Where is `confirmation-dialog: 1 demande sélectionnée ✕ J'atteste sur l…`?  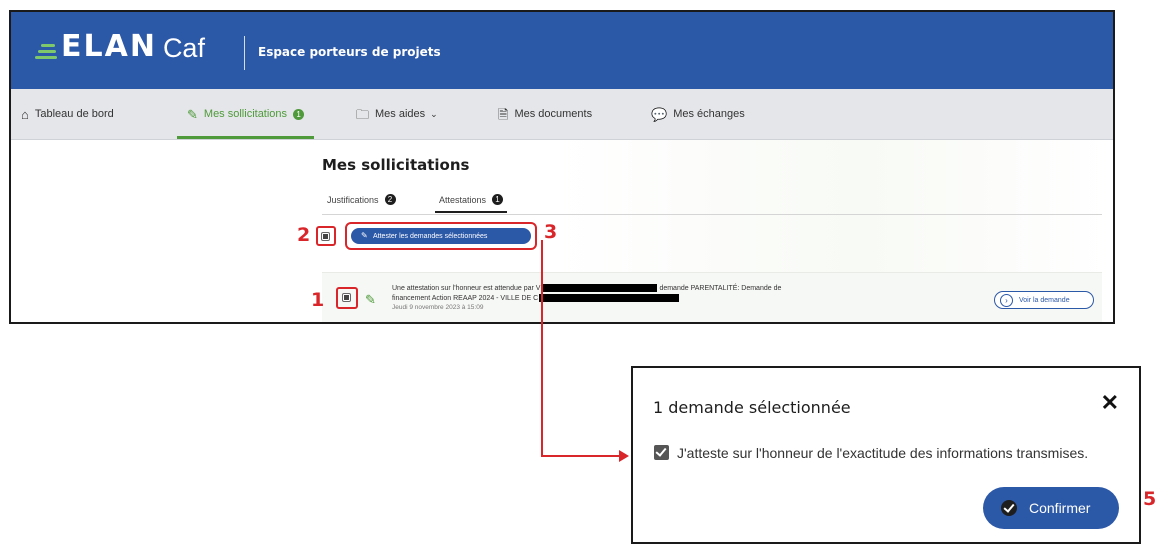
confirmation-dialog: 1 demande sélectionnée ✕ J'atteste sur l… is located at coordinates (886, 455).